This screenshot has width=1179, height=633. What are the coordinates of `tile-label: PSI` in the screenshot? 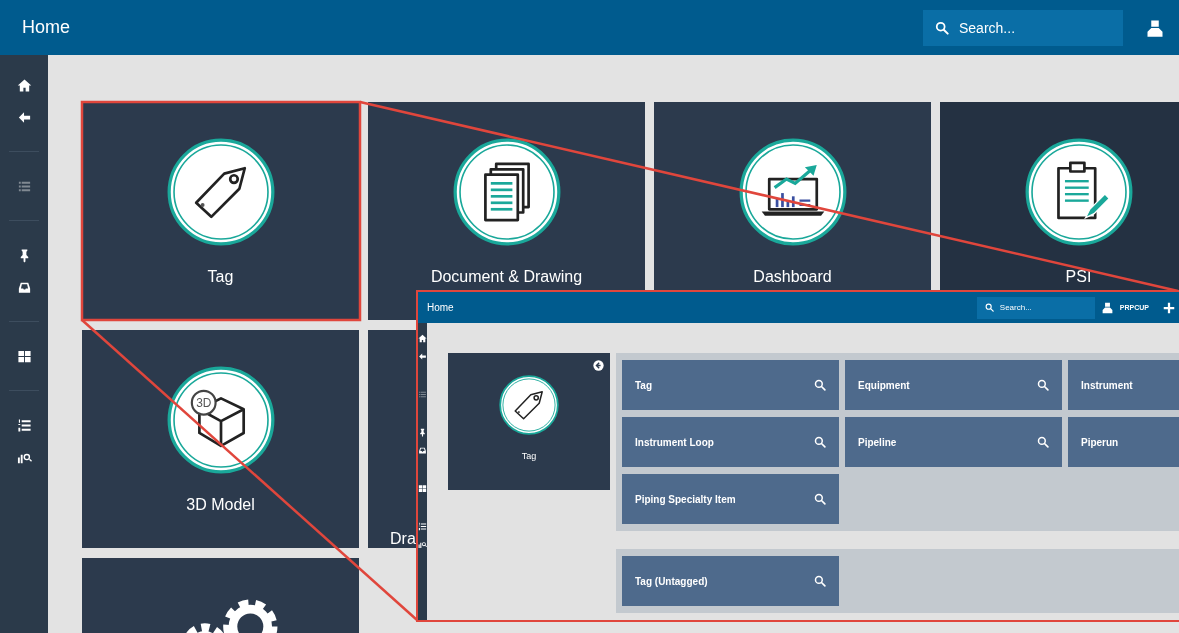 It's located at (1078, 277).